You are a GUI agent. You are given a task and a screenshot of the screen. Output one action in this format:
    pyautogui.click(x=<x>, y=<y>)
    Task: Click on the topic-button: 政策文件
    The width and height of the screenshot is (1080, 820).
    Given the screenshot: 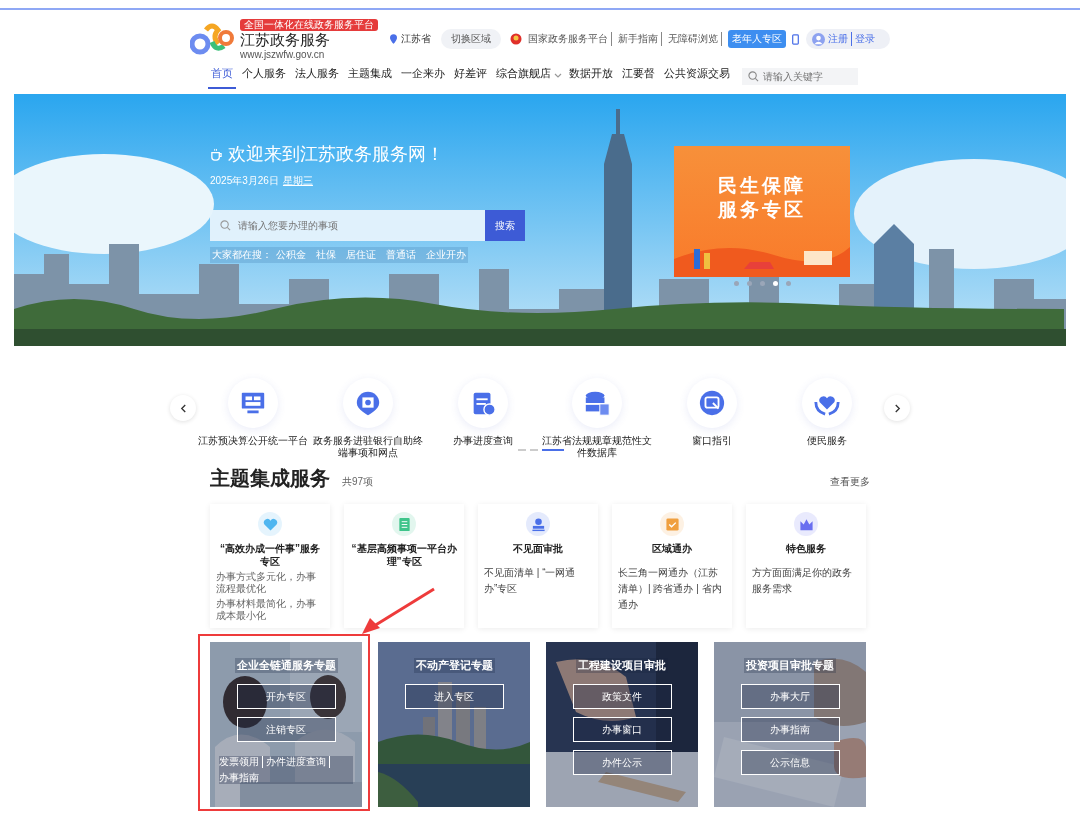 What is the action you would take?
    pyautogui.click(x=622, y=696)
    